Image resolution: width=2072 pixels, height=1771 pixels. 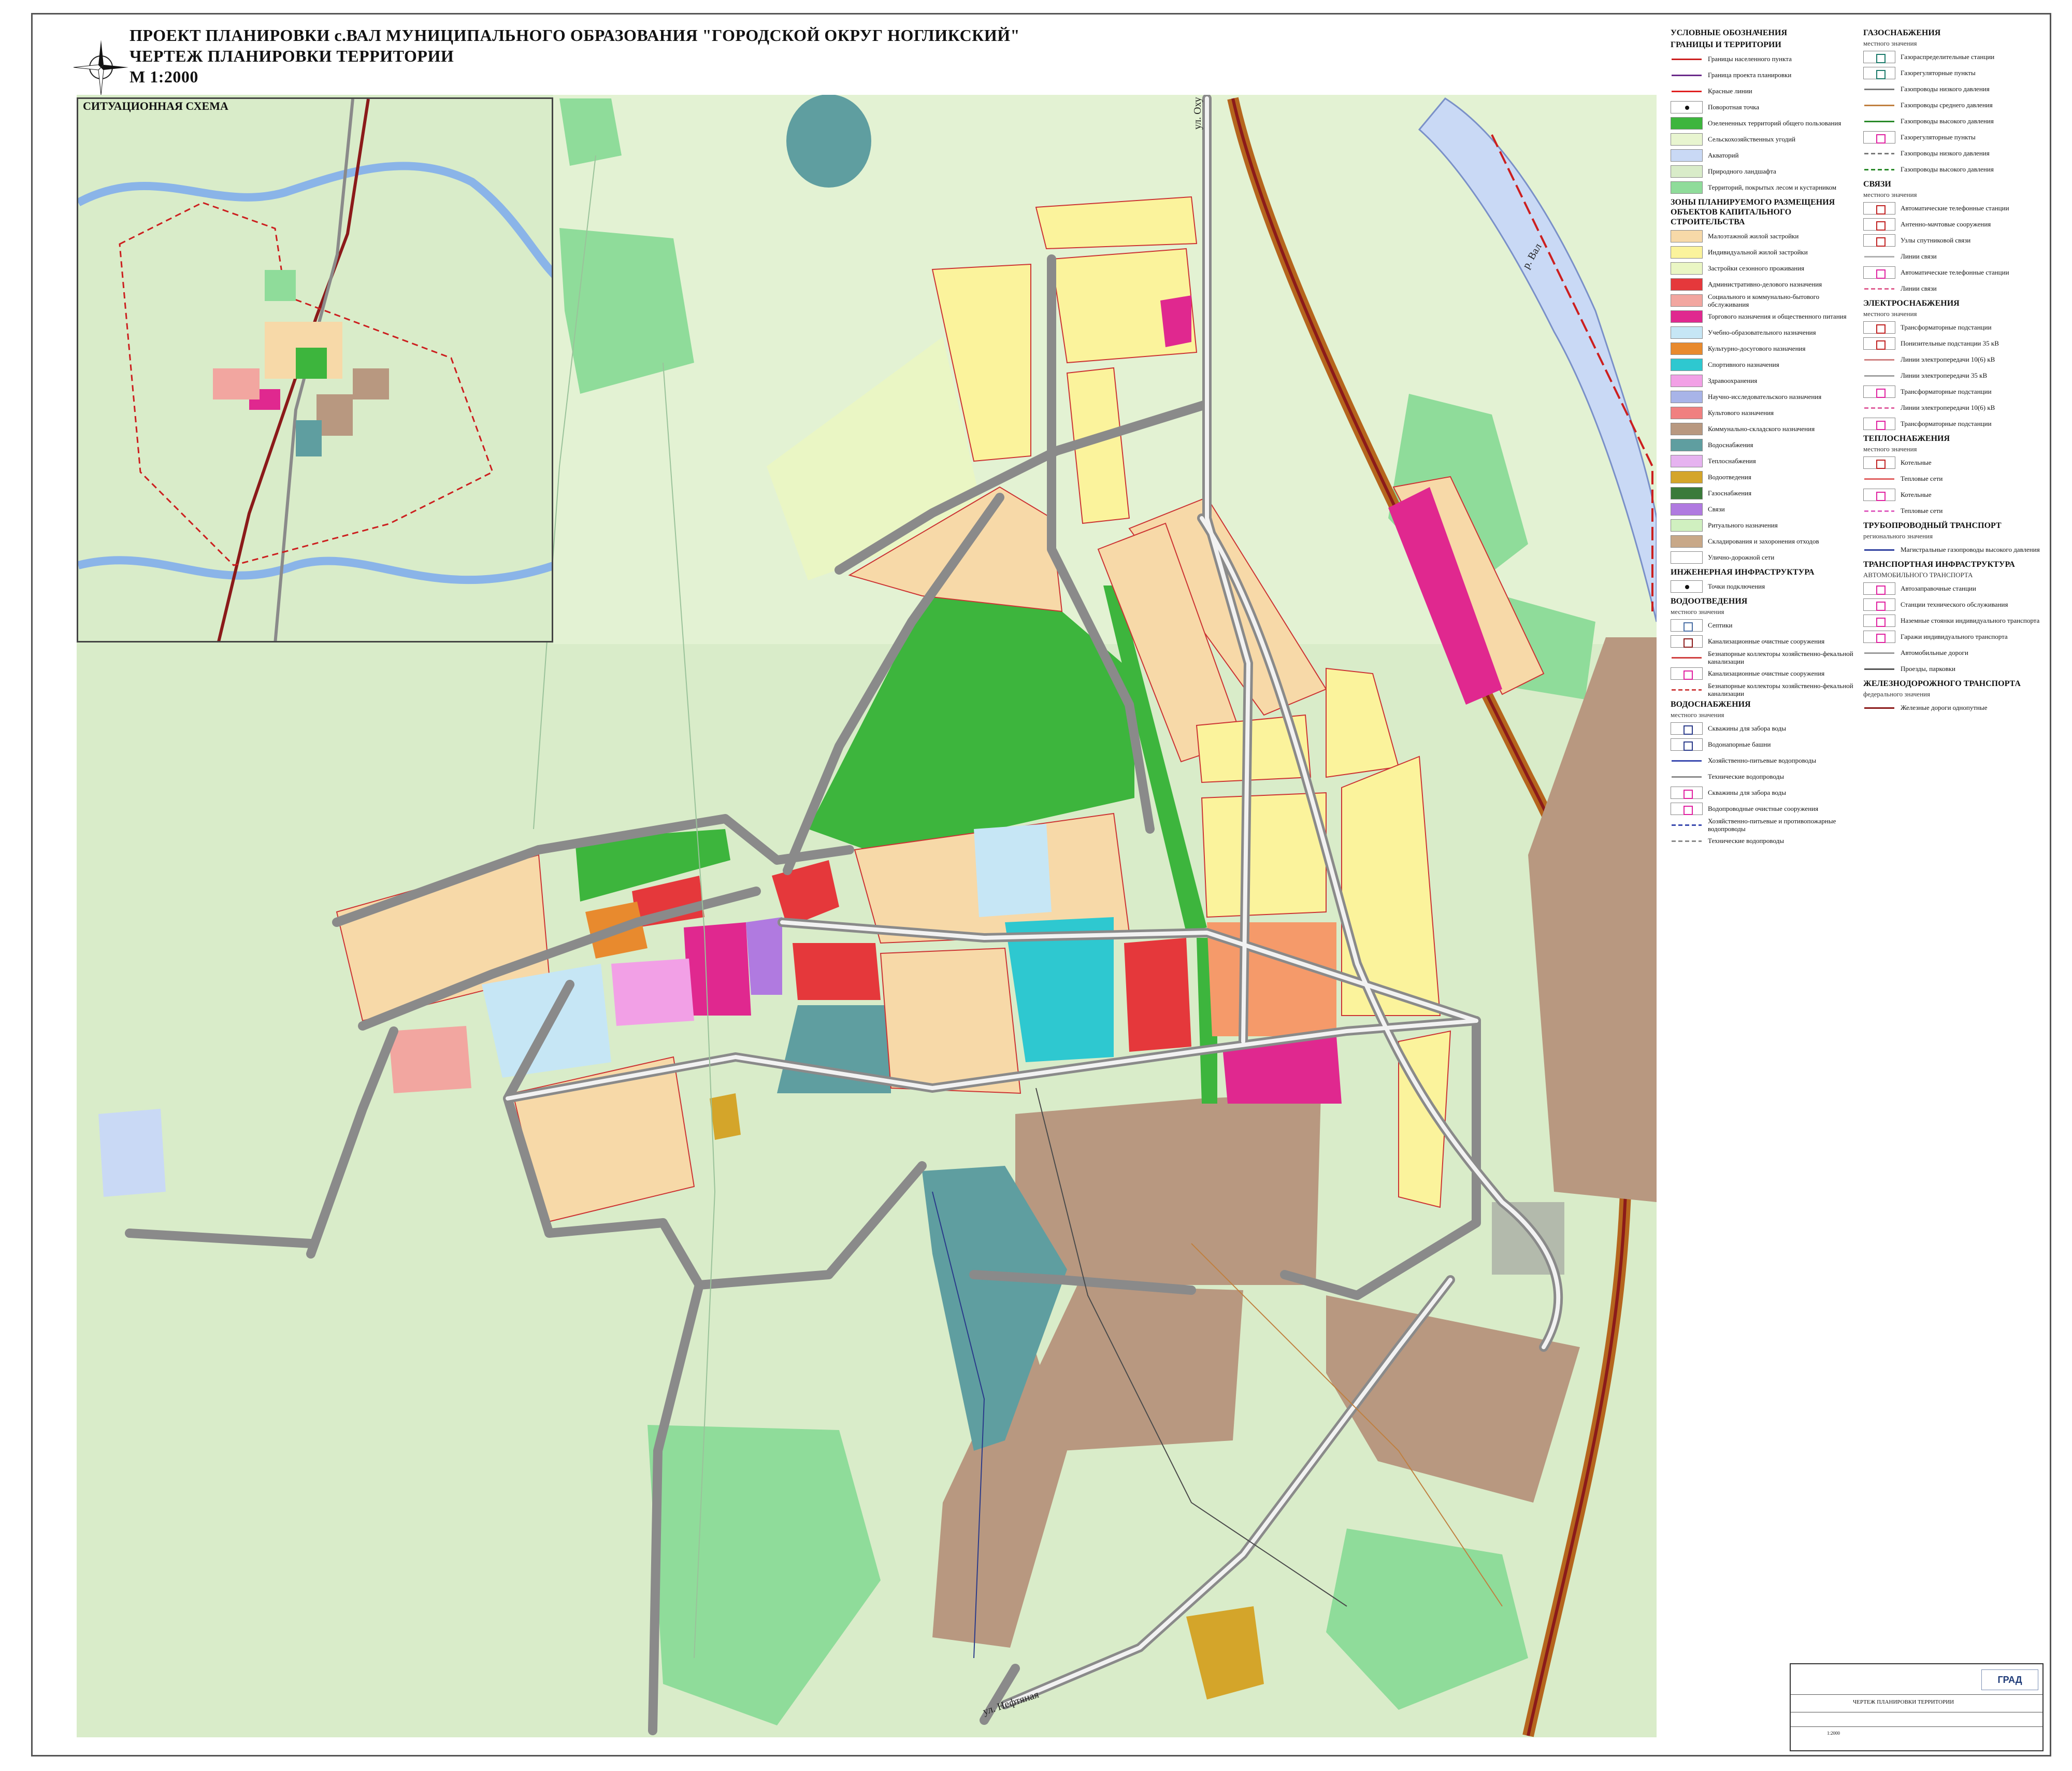 What do you see at coordinates (1906, 438) in the screenshot?
I see `legend-section-heading: ТЕПЛОСНАБЖЕНИЯ` at bounding box center [1906, 438].